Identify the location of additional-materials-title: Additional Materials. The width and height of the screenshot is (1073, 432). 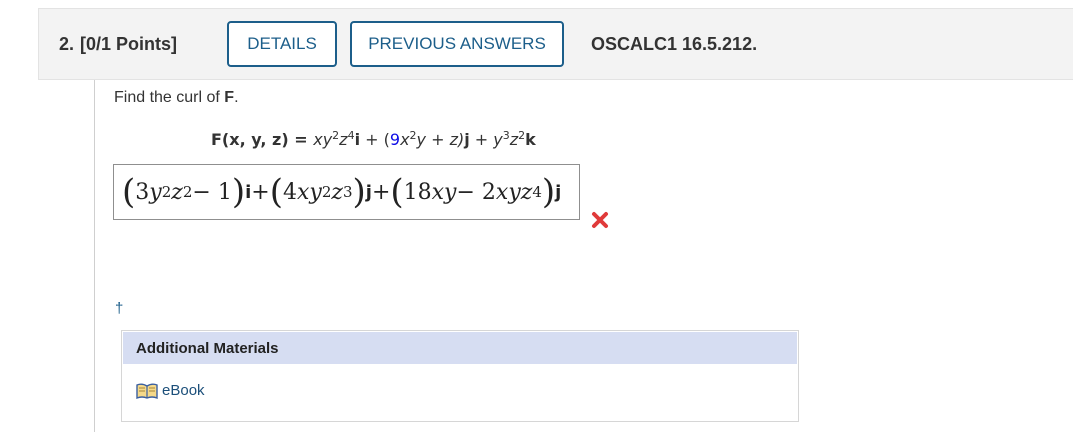
(460, 348).